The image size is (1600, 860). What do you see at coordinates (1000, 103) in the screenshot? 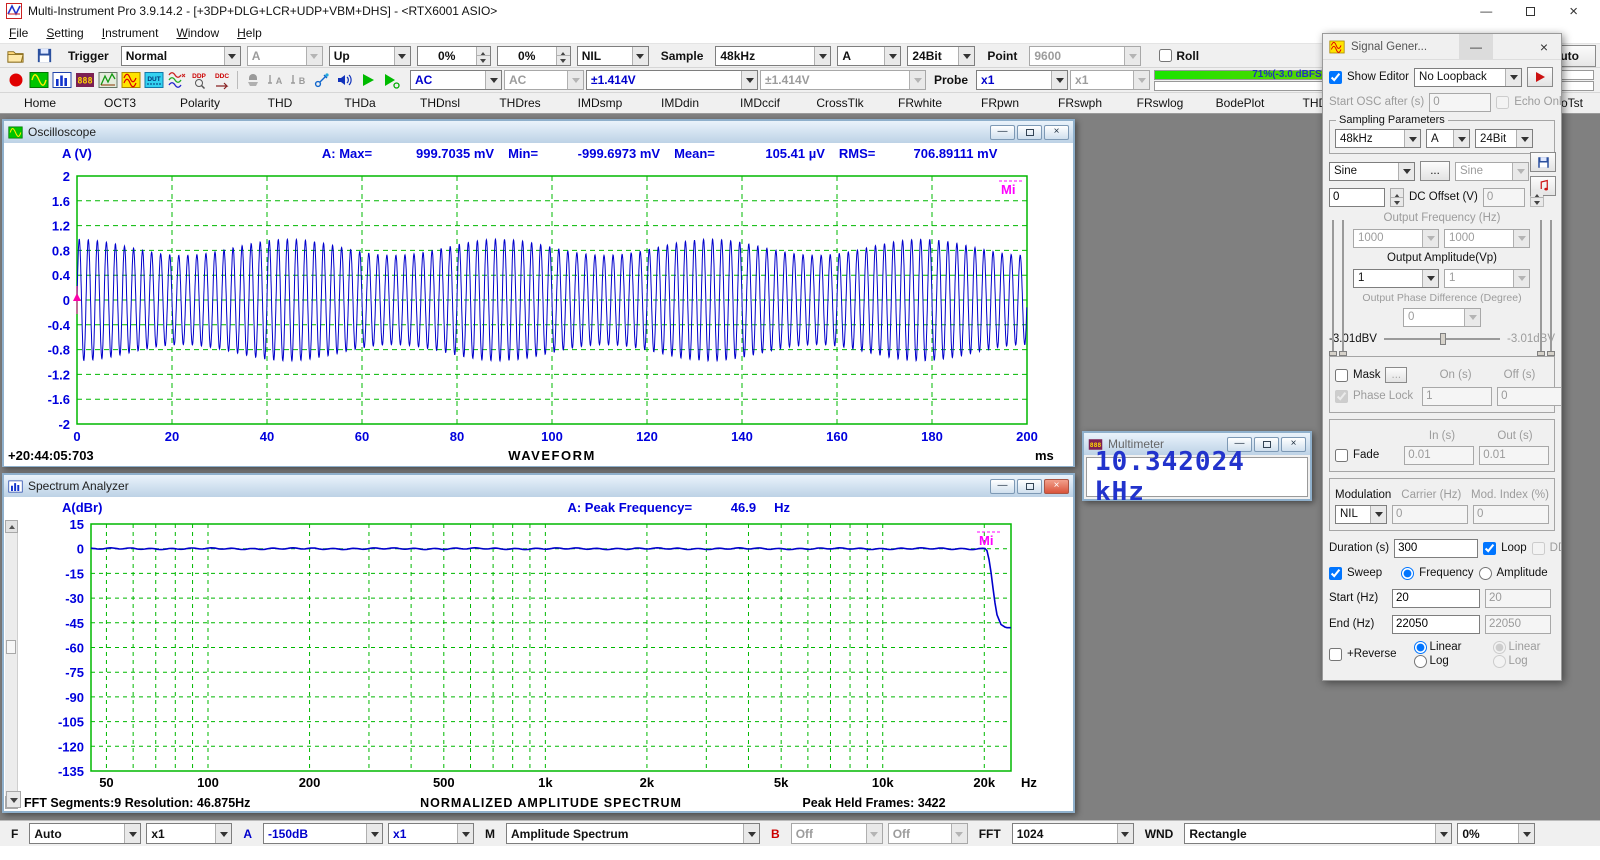
I see `tab-frpwn: FRpwn` at bounding box center [1000, 103].